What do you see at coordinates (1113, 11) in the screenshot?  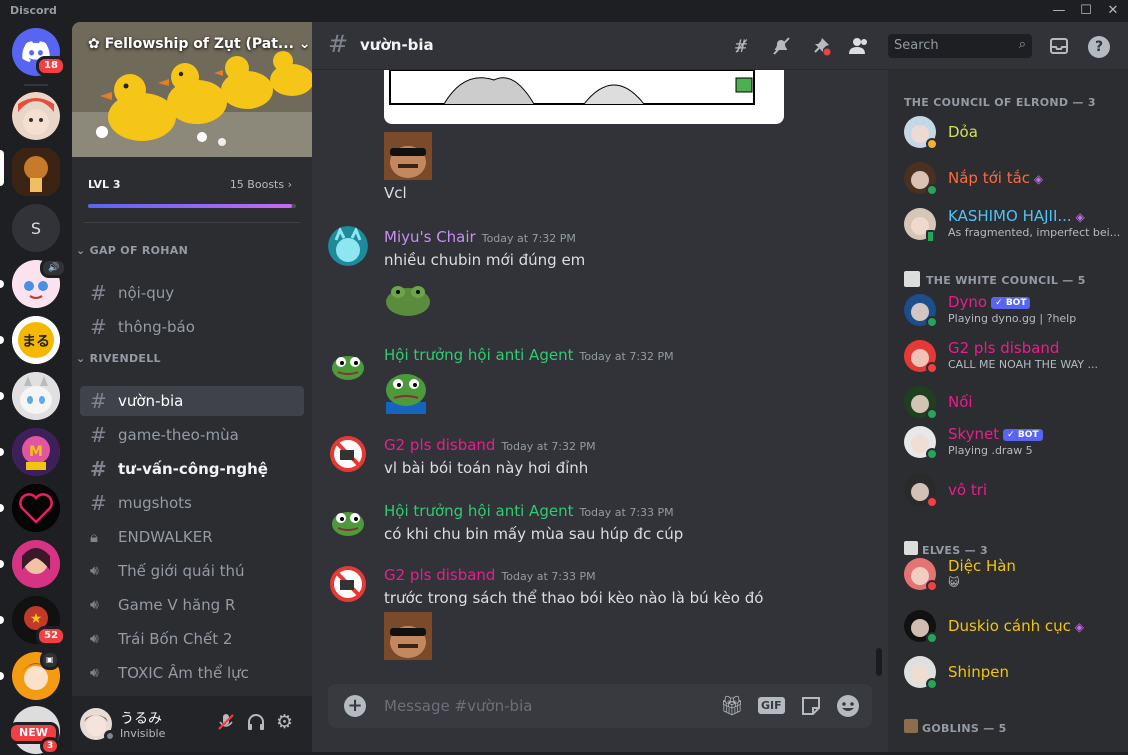 I see `close-button: ✕` at bounding box center [1113, 11].